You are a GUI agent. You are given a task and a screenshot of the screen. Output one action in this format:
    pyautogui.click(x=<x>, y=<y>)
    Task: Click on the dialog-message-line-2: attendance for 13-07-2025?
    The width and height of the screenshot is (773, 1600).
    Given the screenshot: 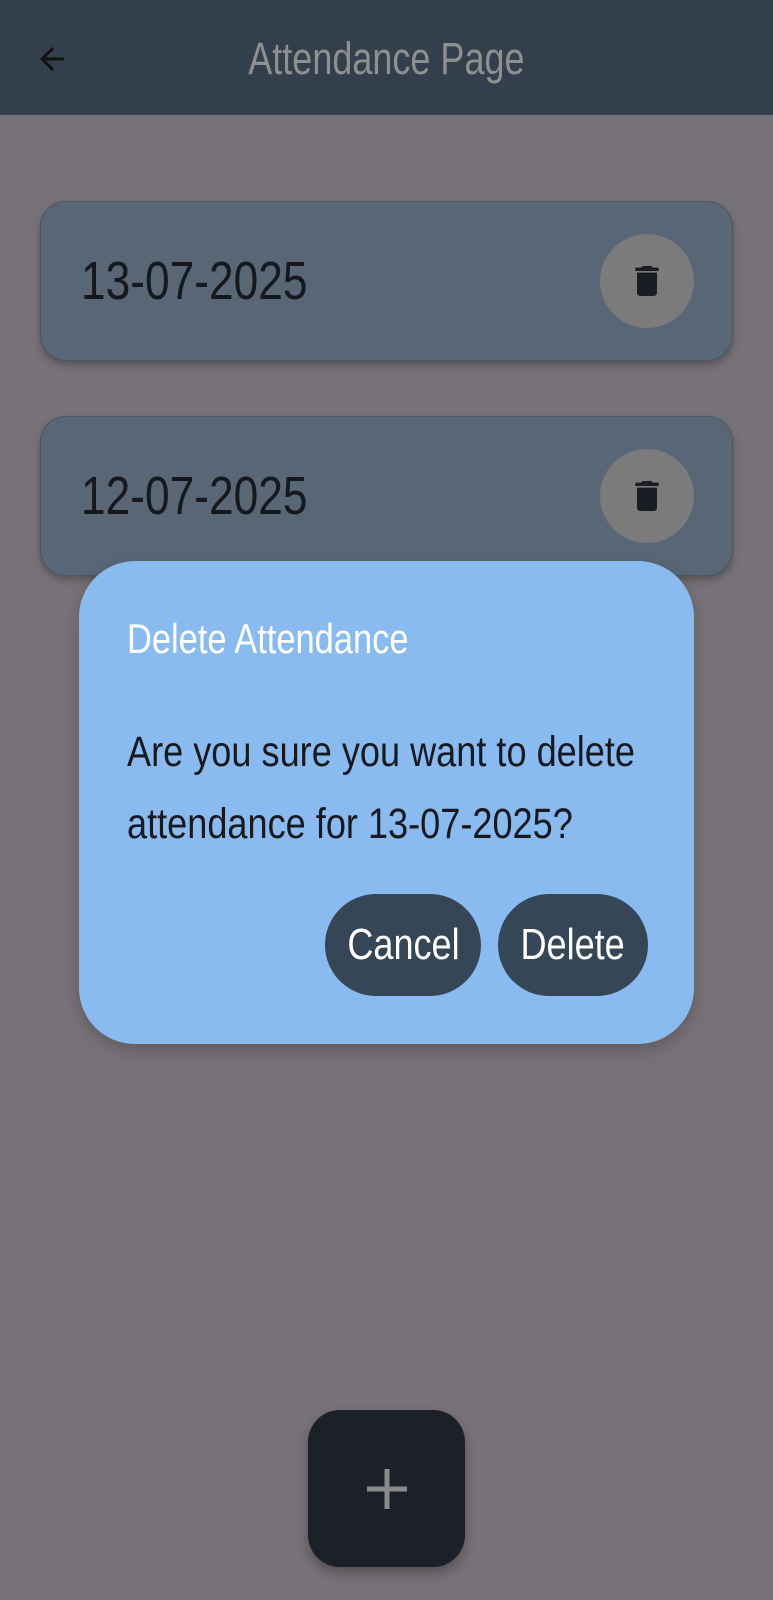 What is the action you would take?
    pyautogui.click(x=350, y=824)
    